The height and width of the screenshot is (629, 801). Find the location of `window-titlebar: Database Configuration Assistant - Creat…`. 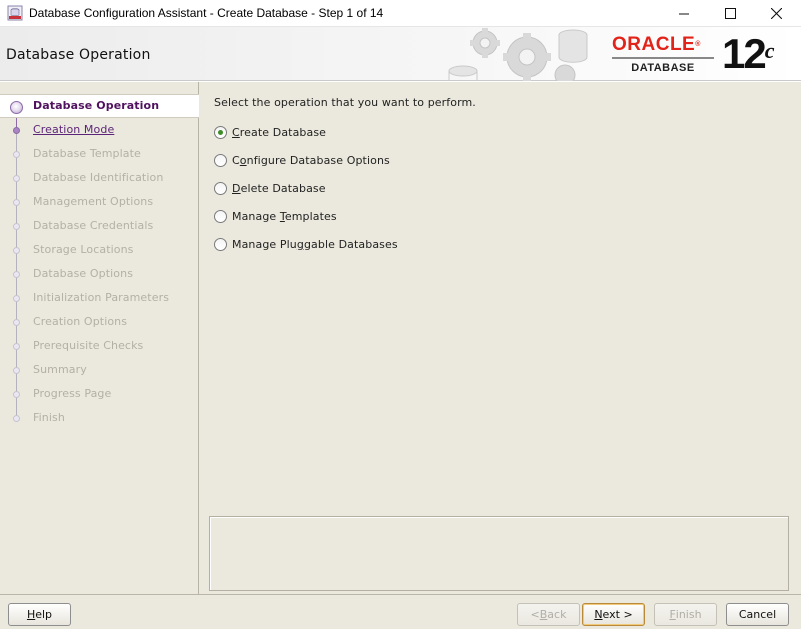

window-titlebar: Database Configuration Assistant - Creat… is located at coordinates (400, 13).